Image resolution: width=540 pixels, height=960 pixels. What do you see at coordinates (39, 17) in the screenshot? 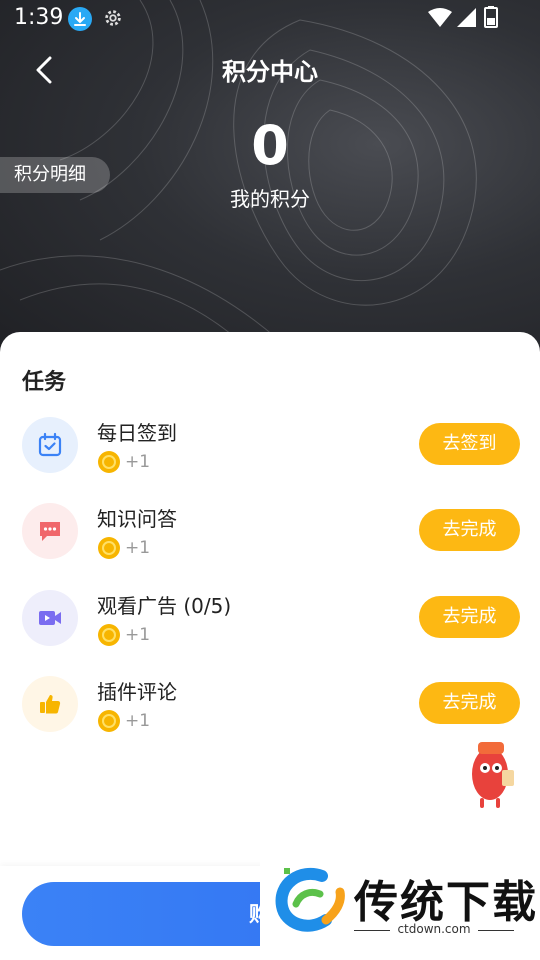
I see `status-time: 1:39` at bounding box center [39, 17].